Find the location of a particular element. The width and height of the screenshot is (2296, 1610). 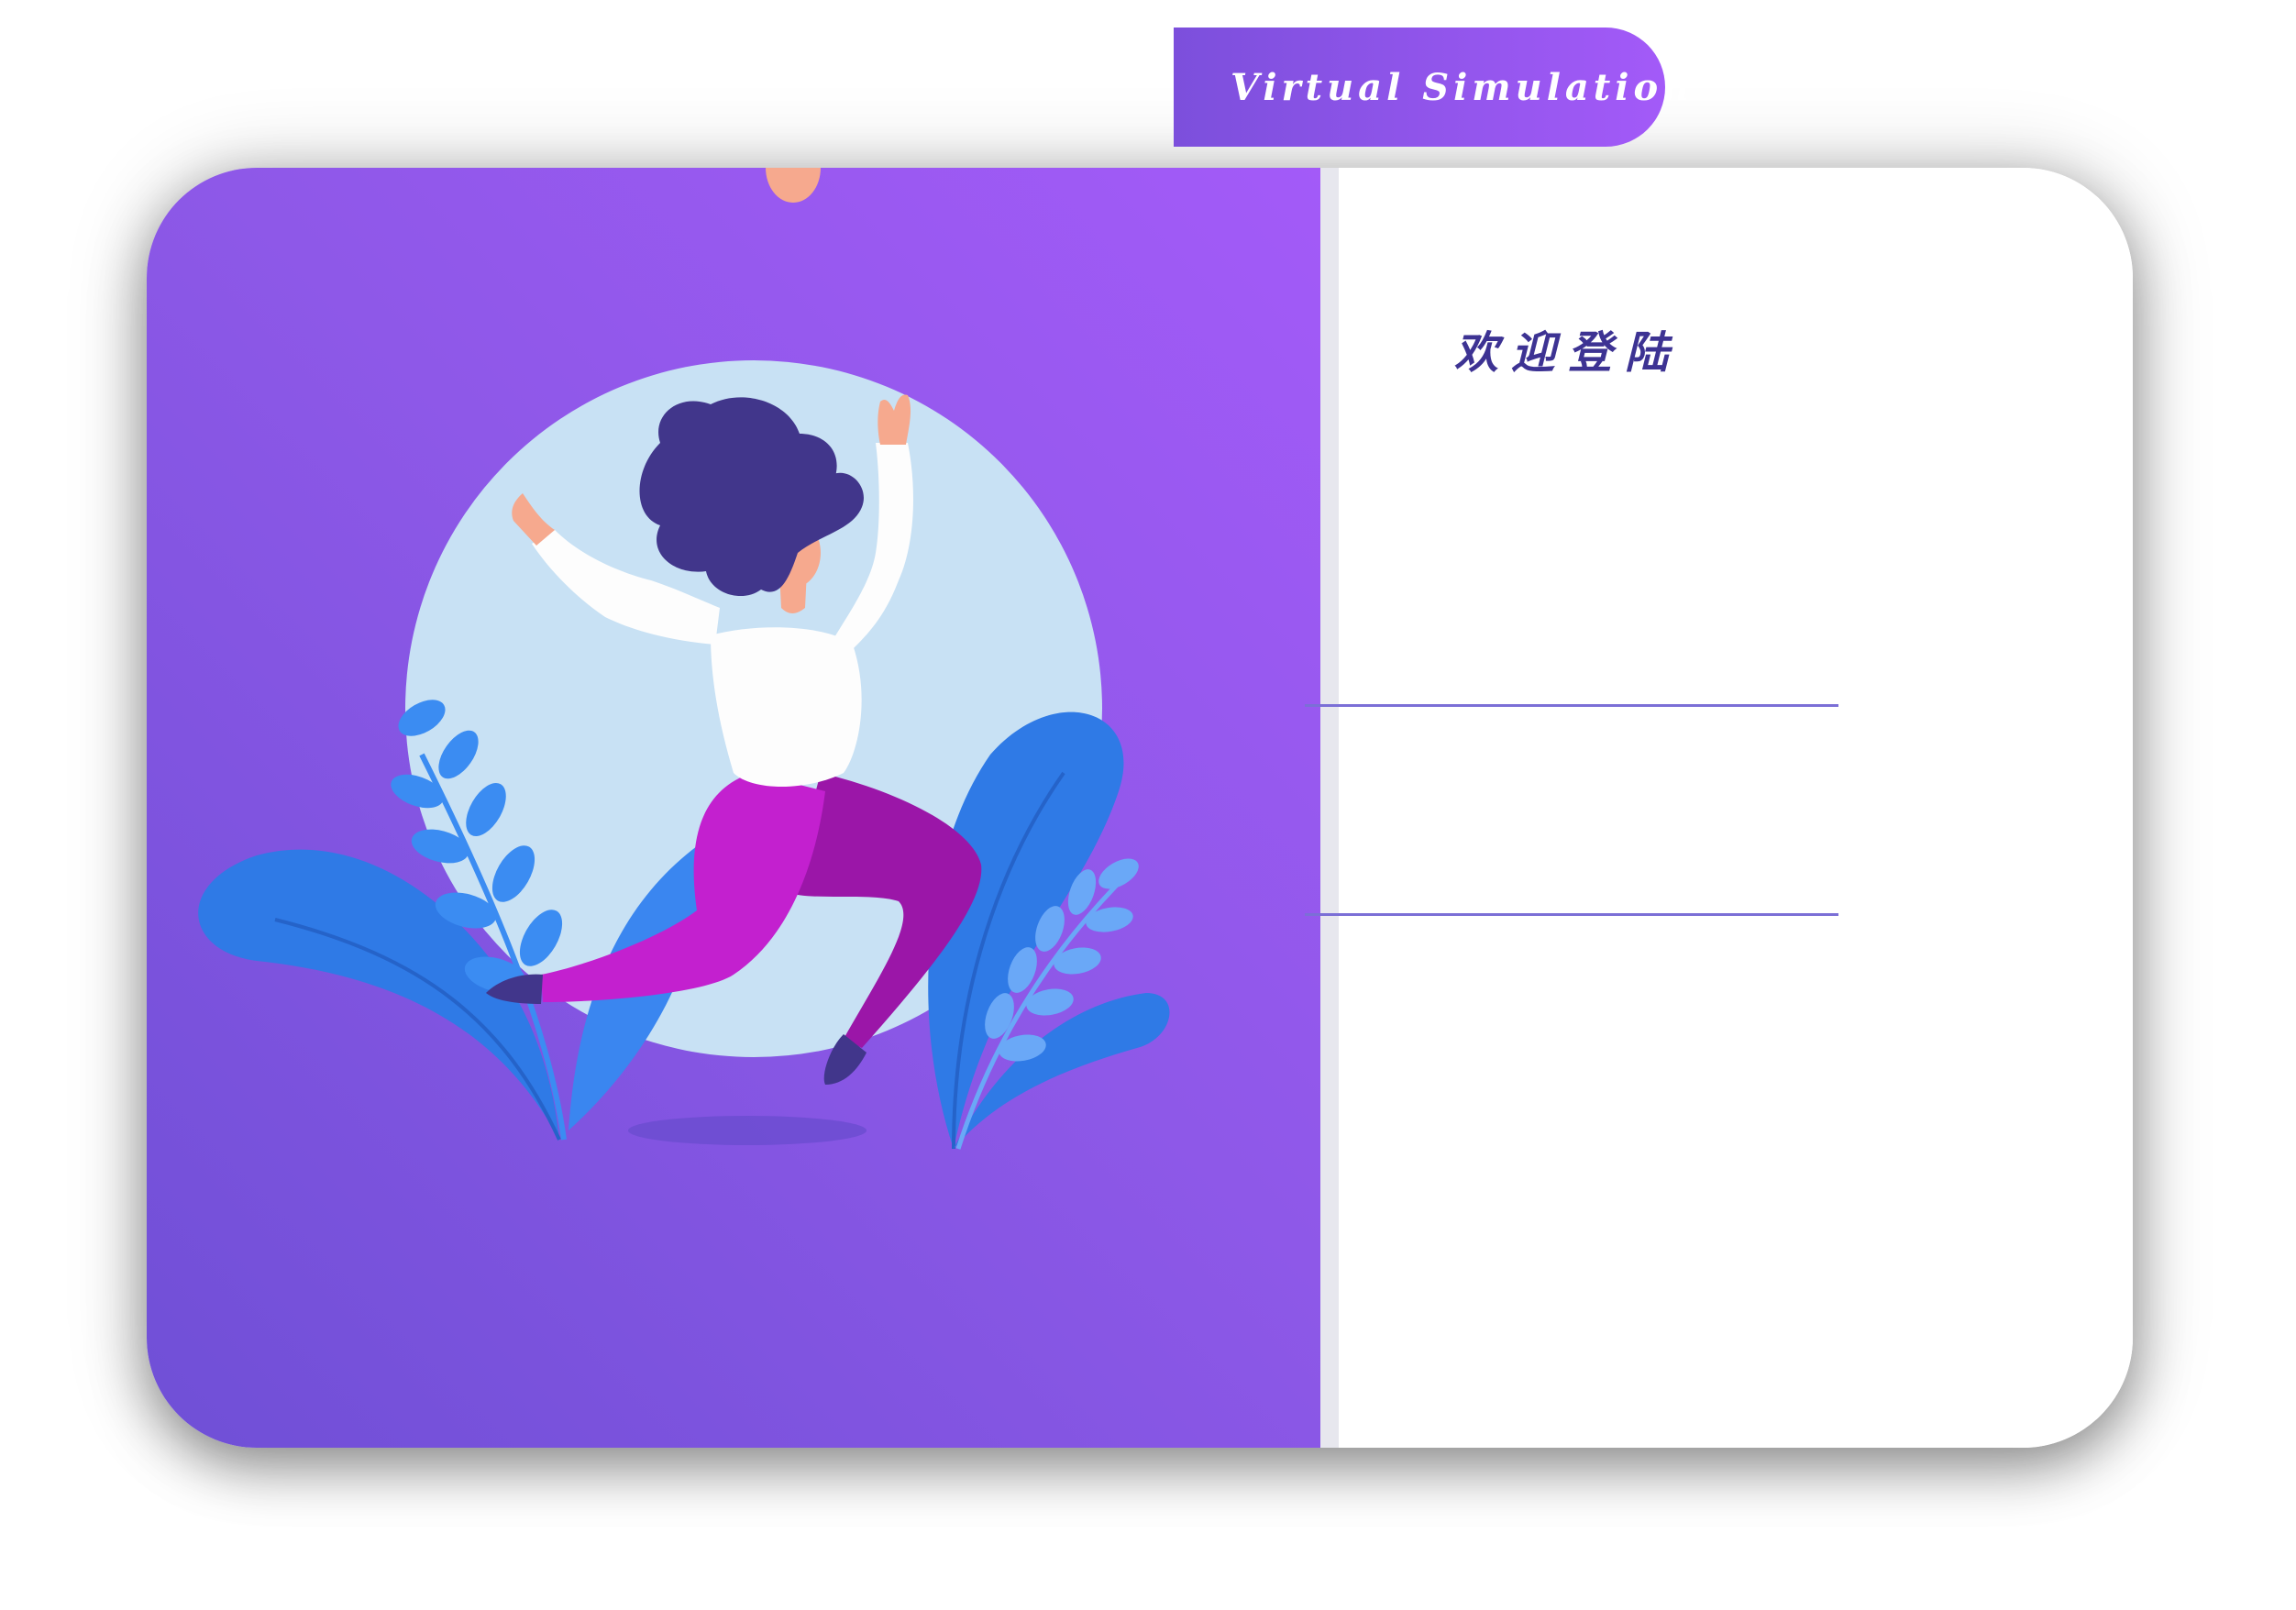

username-field is located at coordinates (1571, 679).